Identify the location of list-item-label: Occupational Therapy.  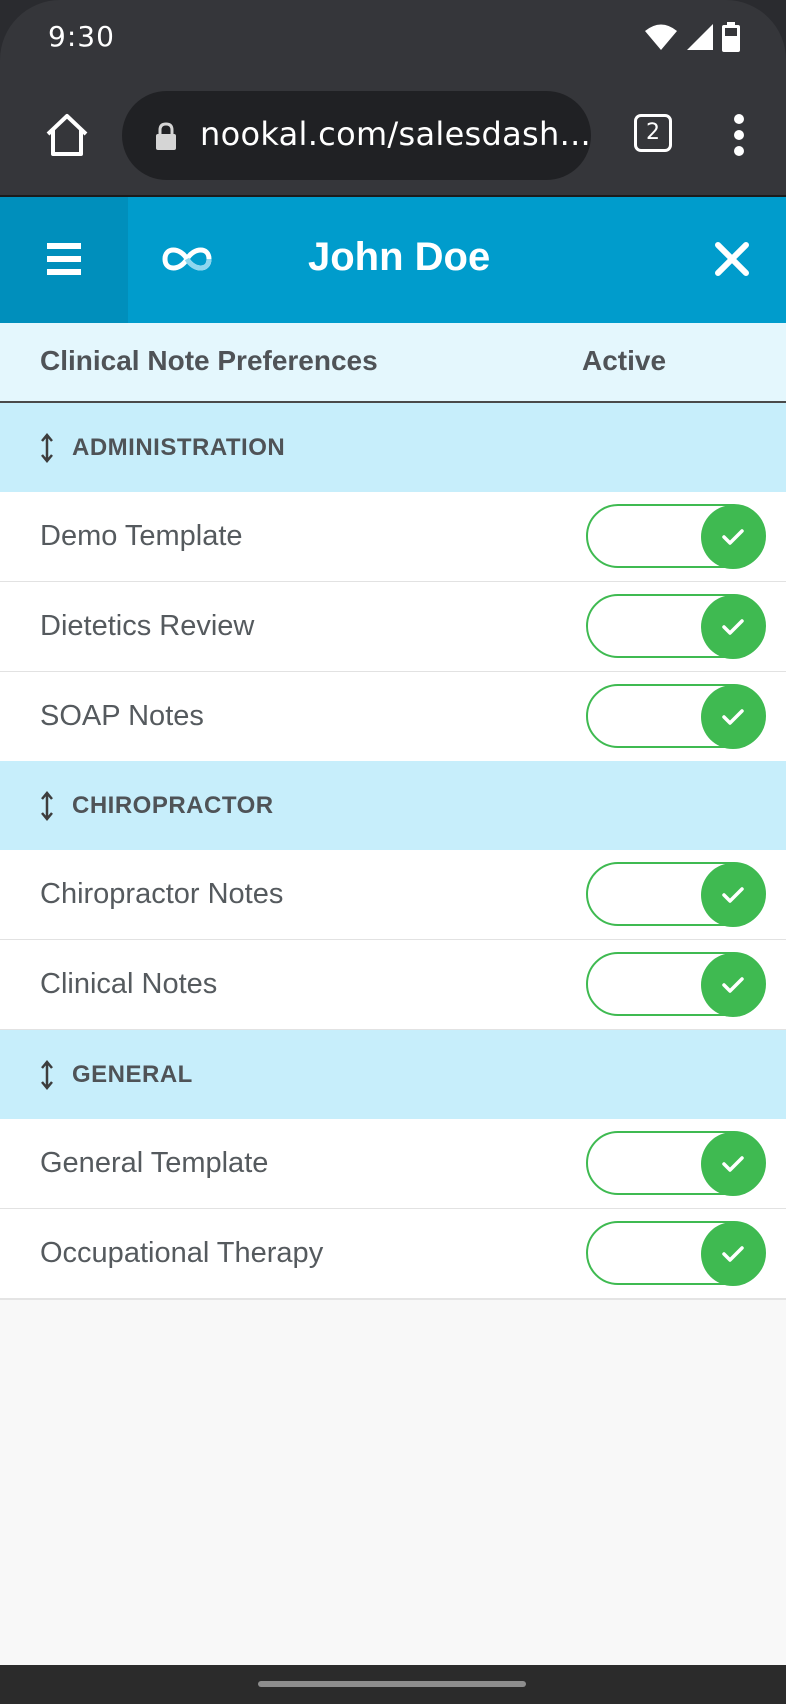
(182, 1253).